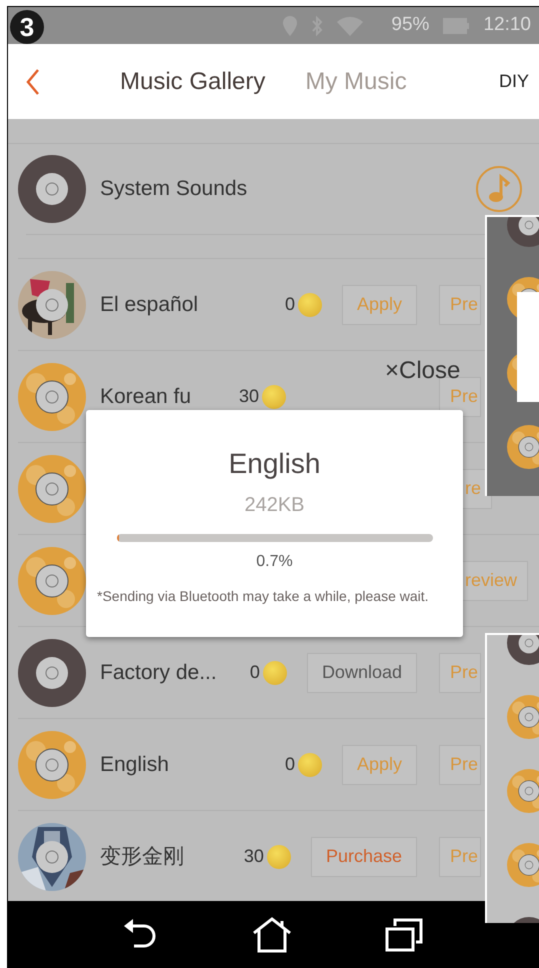 The width and height of the screenshot is (539, 968). I want to click on home-icon, so click(272, 934).